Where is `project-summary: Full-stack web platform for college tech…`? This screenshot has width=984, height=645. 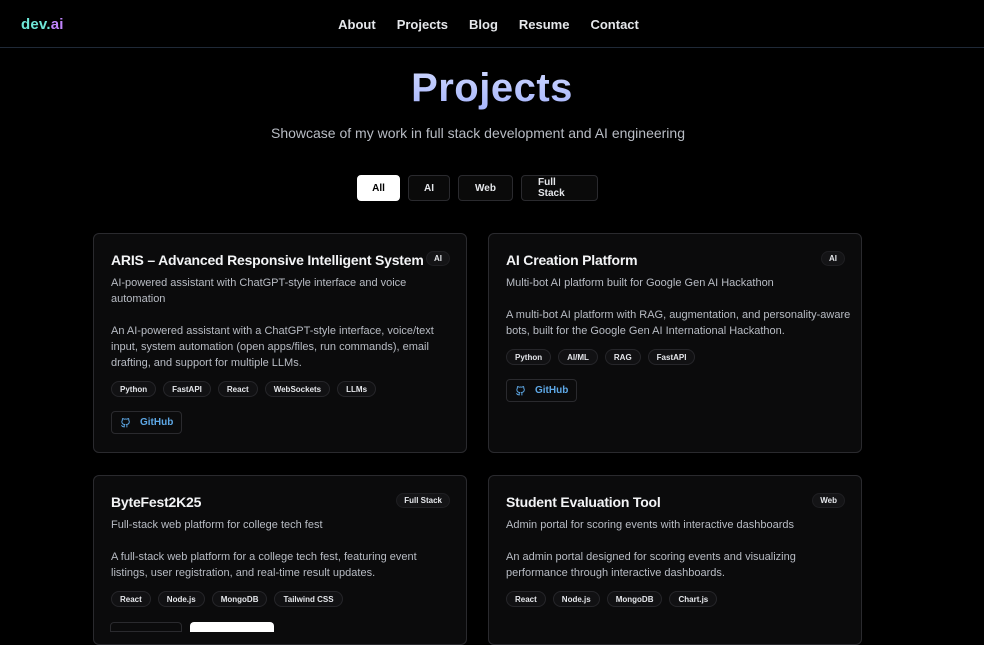 project-summary: Full-stack web platform for college tech… is located at coordinates (217, 525).